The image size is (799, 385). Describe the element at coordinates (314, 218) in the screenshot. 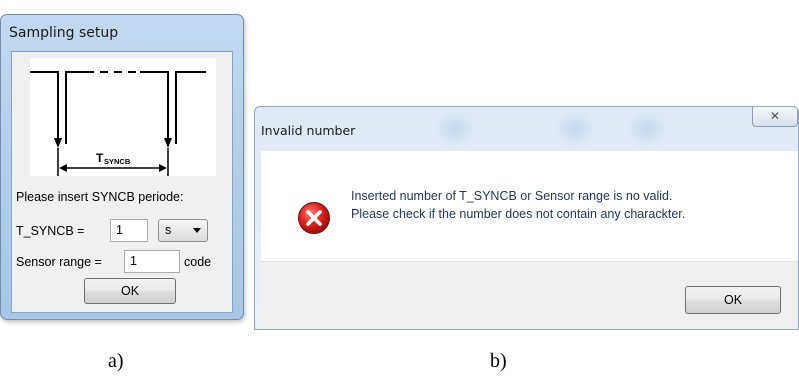

I see `error-icon` at that location.